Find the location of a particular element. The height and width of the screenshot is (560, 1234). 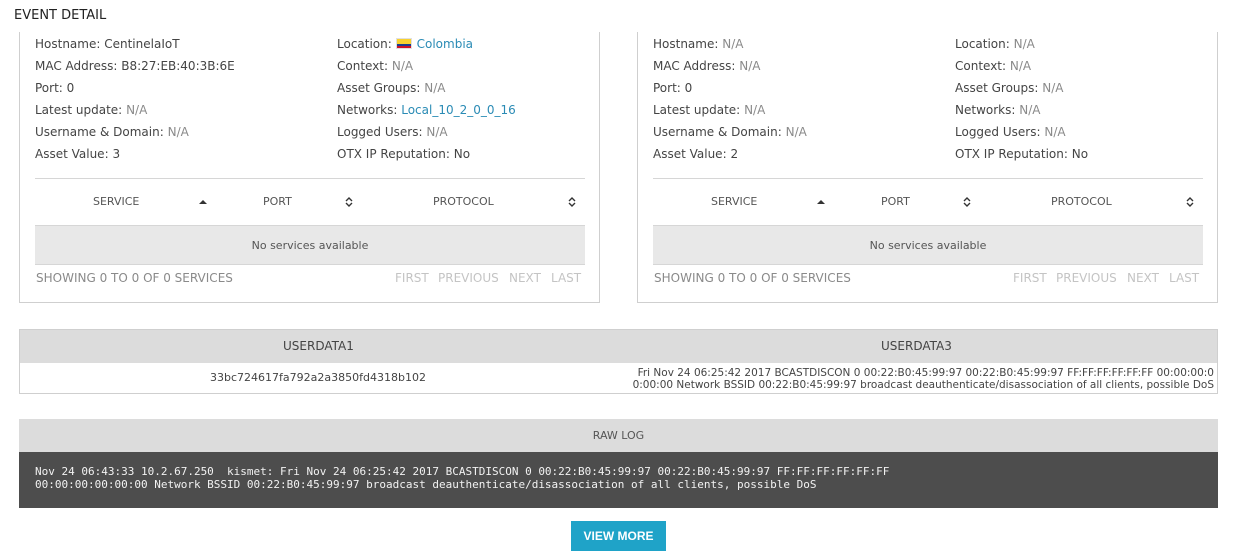

userdata1-value: 33bc724617fa792a2a3850fd4318b102 is located at coordinates (318, 377).